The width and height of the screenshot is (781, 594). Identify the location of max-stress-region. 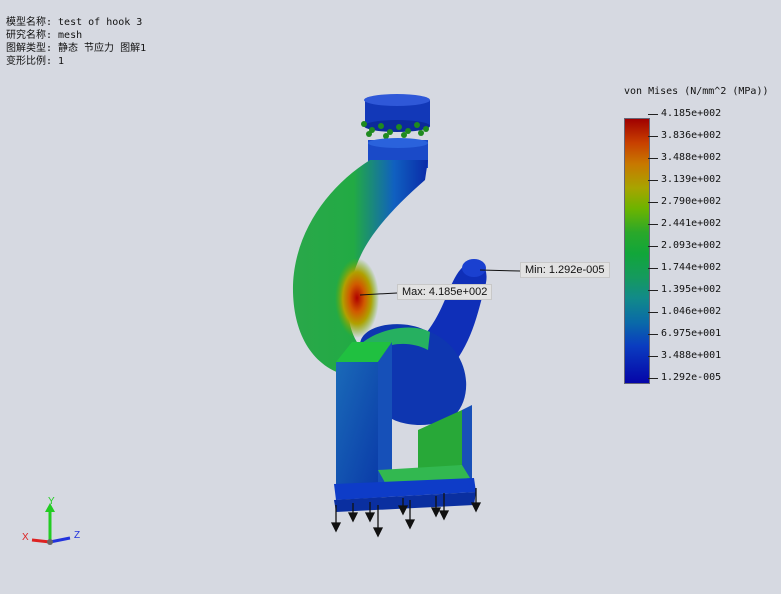
(357, 298).